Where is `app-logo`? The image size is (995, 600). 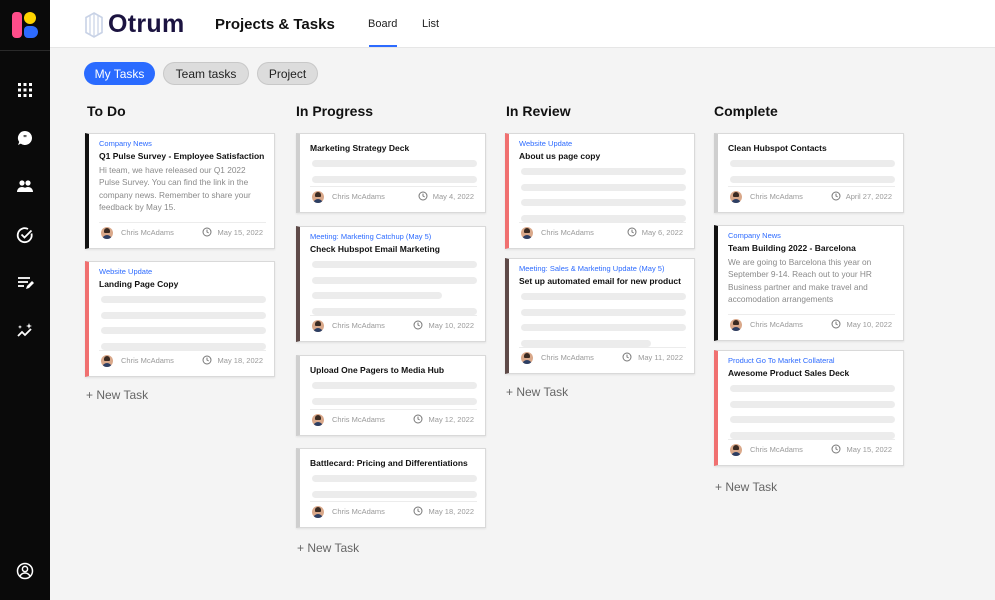 app-logo is located at coordinates (25, 25).